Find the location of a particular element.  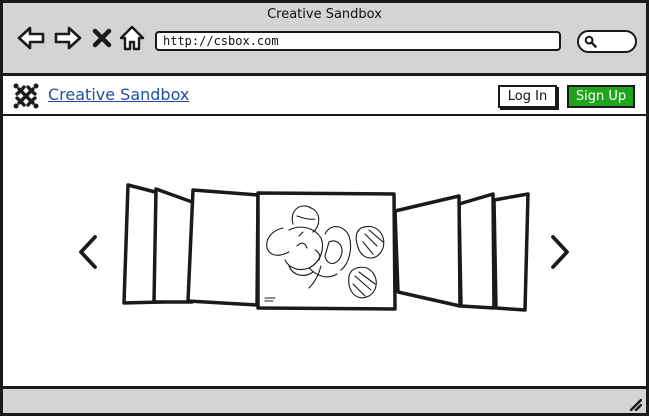

login-button: Log In is located at coordinates (527, 96).